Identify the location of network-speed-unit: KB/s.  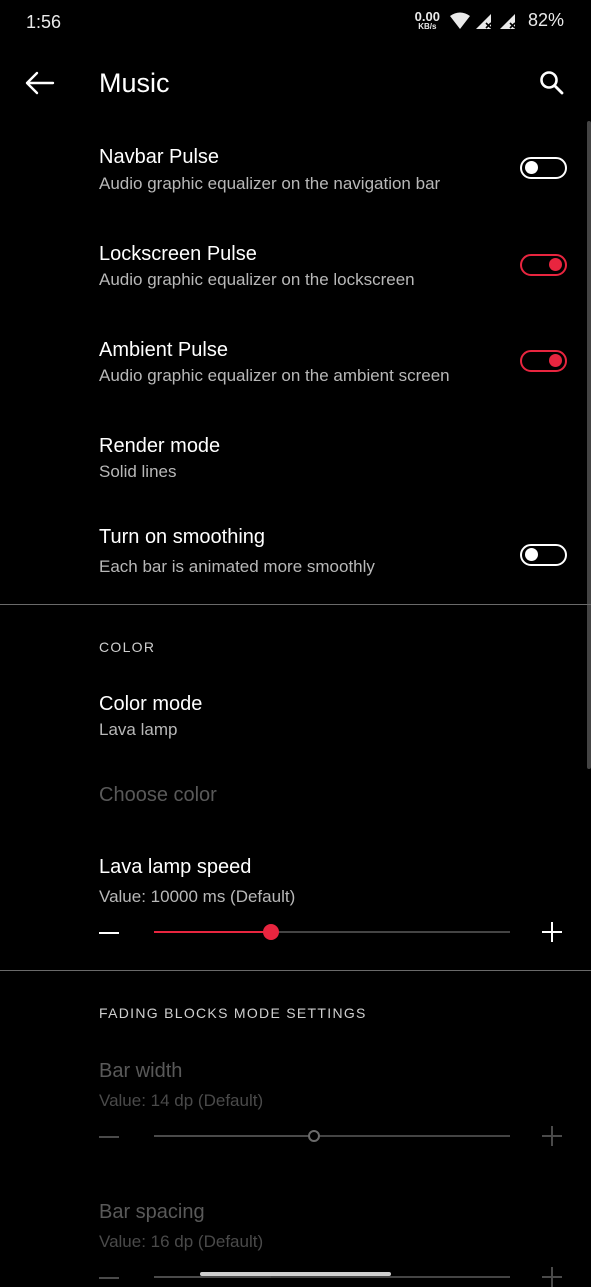
(427, 26).